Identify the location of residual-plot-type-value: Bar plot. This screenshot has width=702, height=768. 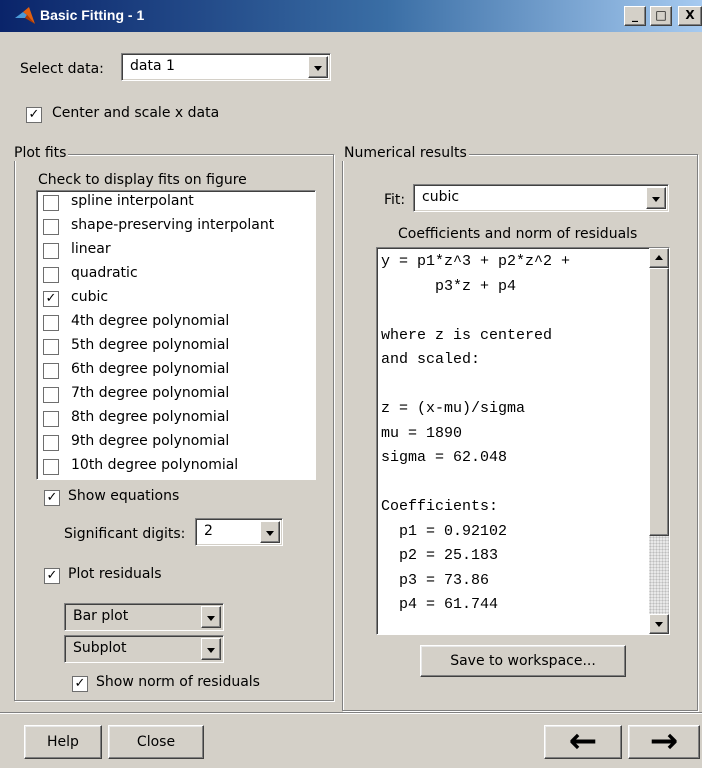
(101, 616).